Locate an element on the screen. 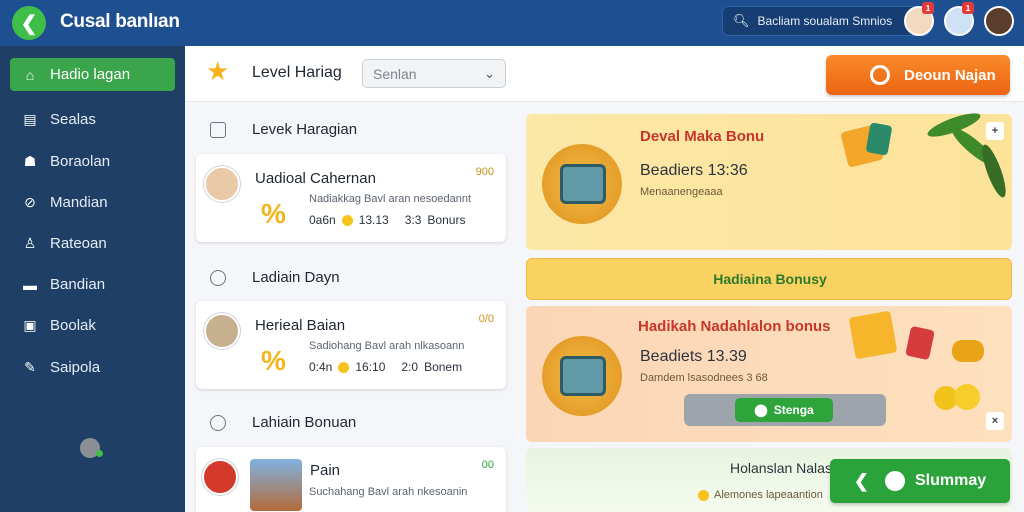 The width and height of the screenshot is (1024, 512). card-title: Herieal Baian is located at coordinates (300, 325).